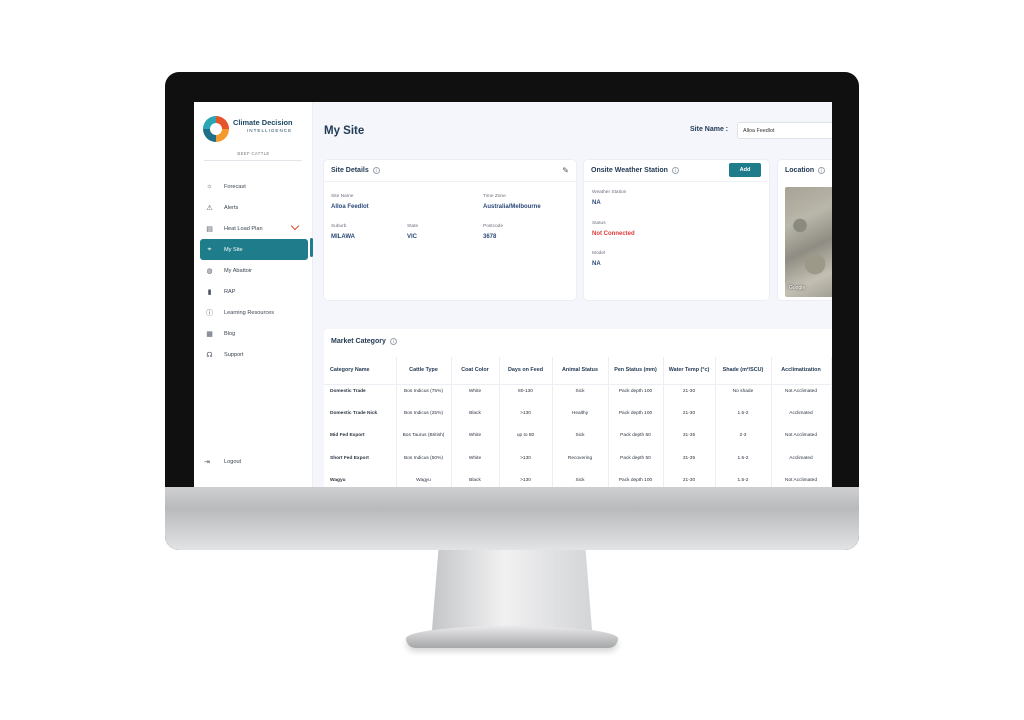  Describe the element at coordinates (494, 196) in the screenshot. I see `time-zone-label: Time Zone` at that location.